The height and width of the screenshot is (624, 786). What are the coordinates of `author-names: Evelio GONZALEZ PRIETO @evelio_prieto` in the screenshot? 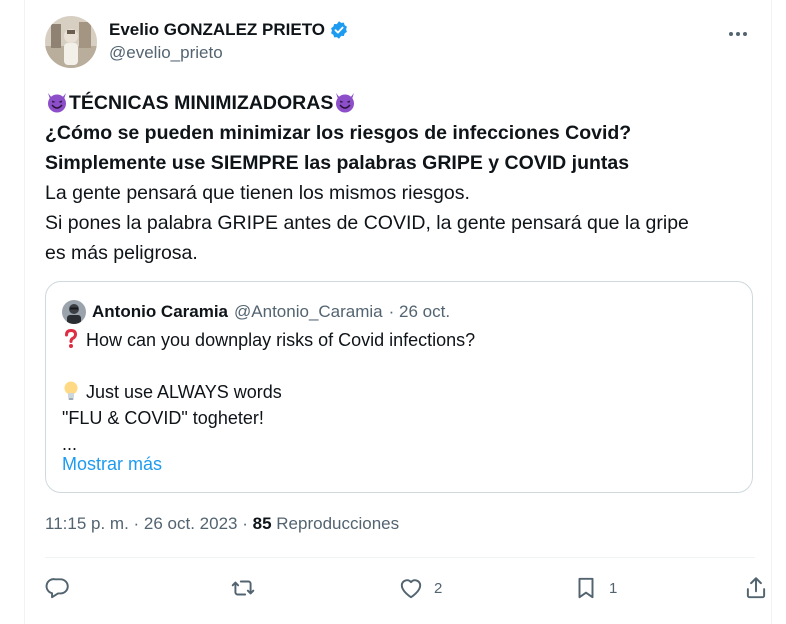 It's located at (229, 39).